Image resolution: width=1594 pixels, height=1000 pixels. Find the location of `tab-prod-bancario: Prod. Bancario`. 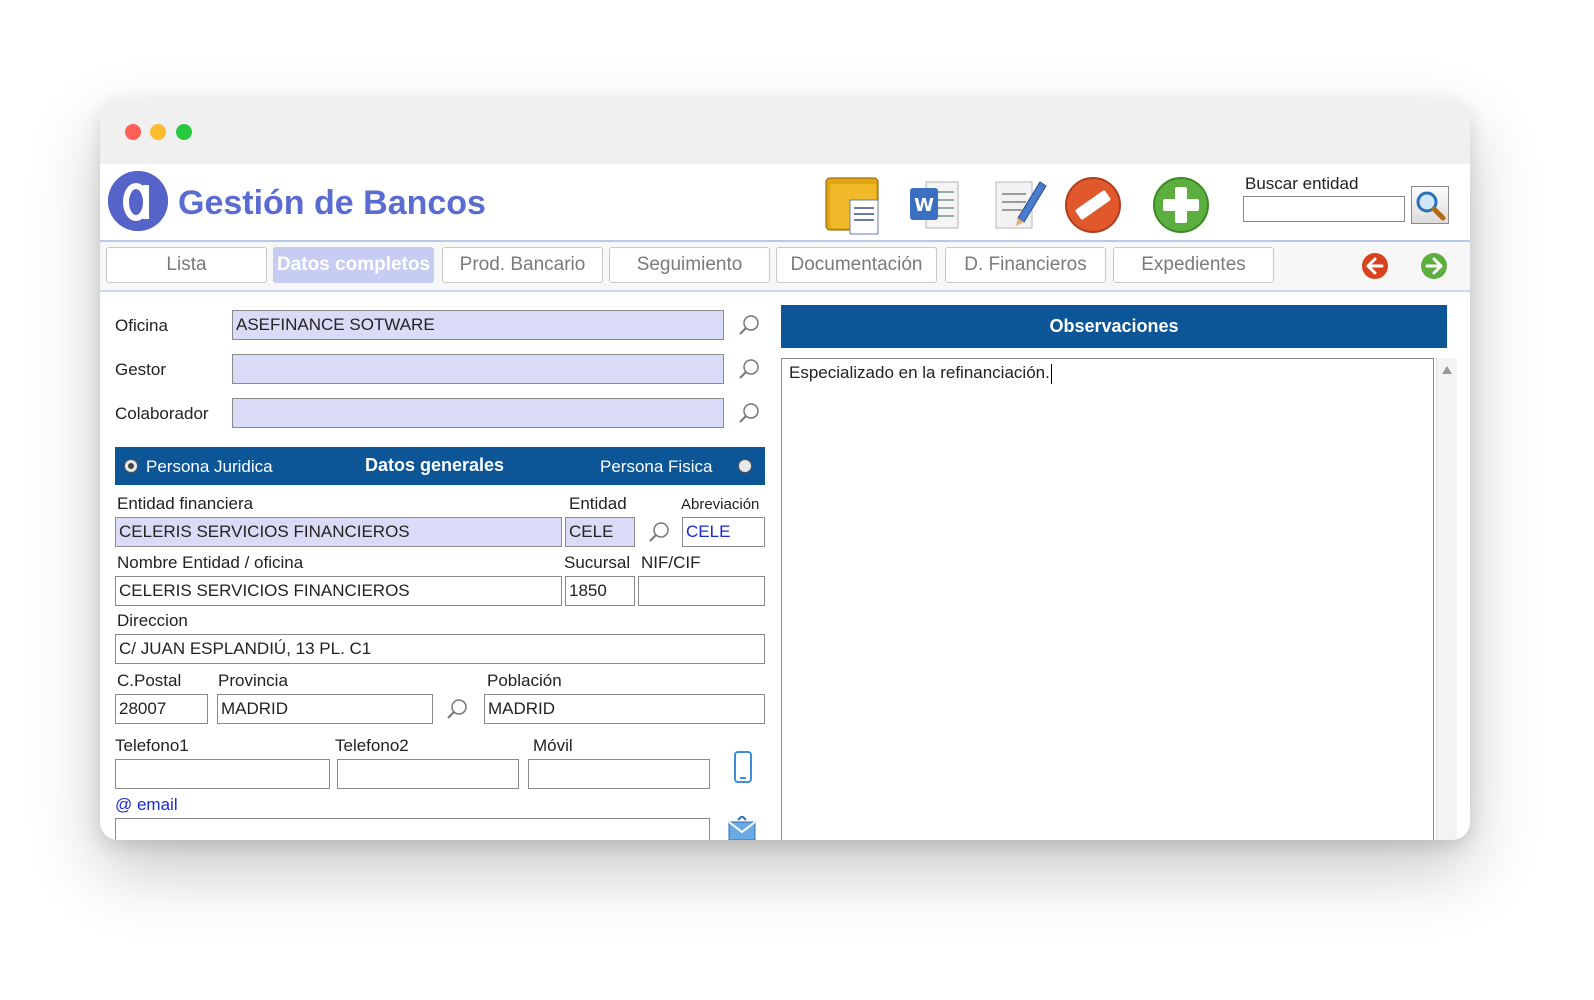

tab-prod-bancario: Prod. Bancario is located at coordinates (522, 265).